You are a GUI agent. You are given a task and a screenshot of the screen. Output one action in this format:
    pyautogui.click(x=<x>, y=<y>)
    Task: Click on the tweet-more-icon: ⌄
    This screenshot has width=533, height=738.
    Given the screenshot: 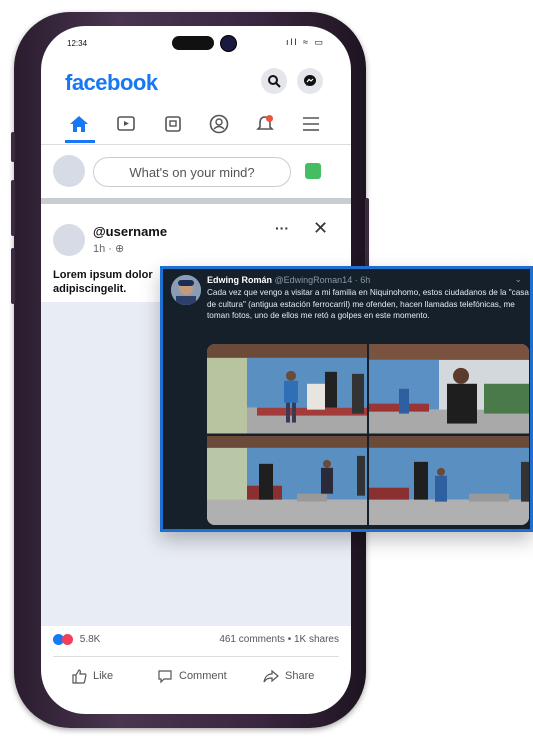 What is the action you would take?
    pyautogui.click(x=518, y=279)
    